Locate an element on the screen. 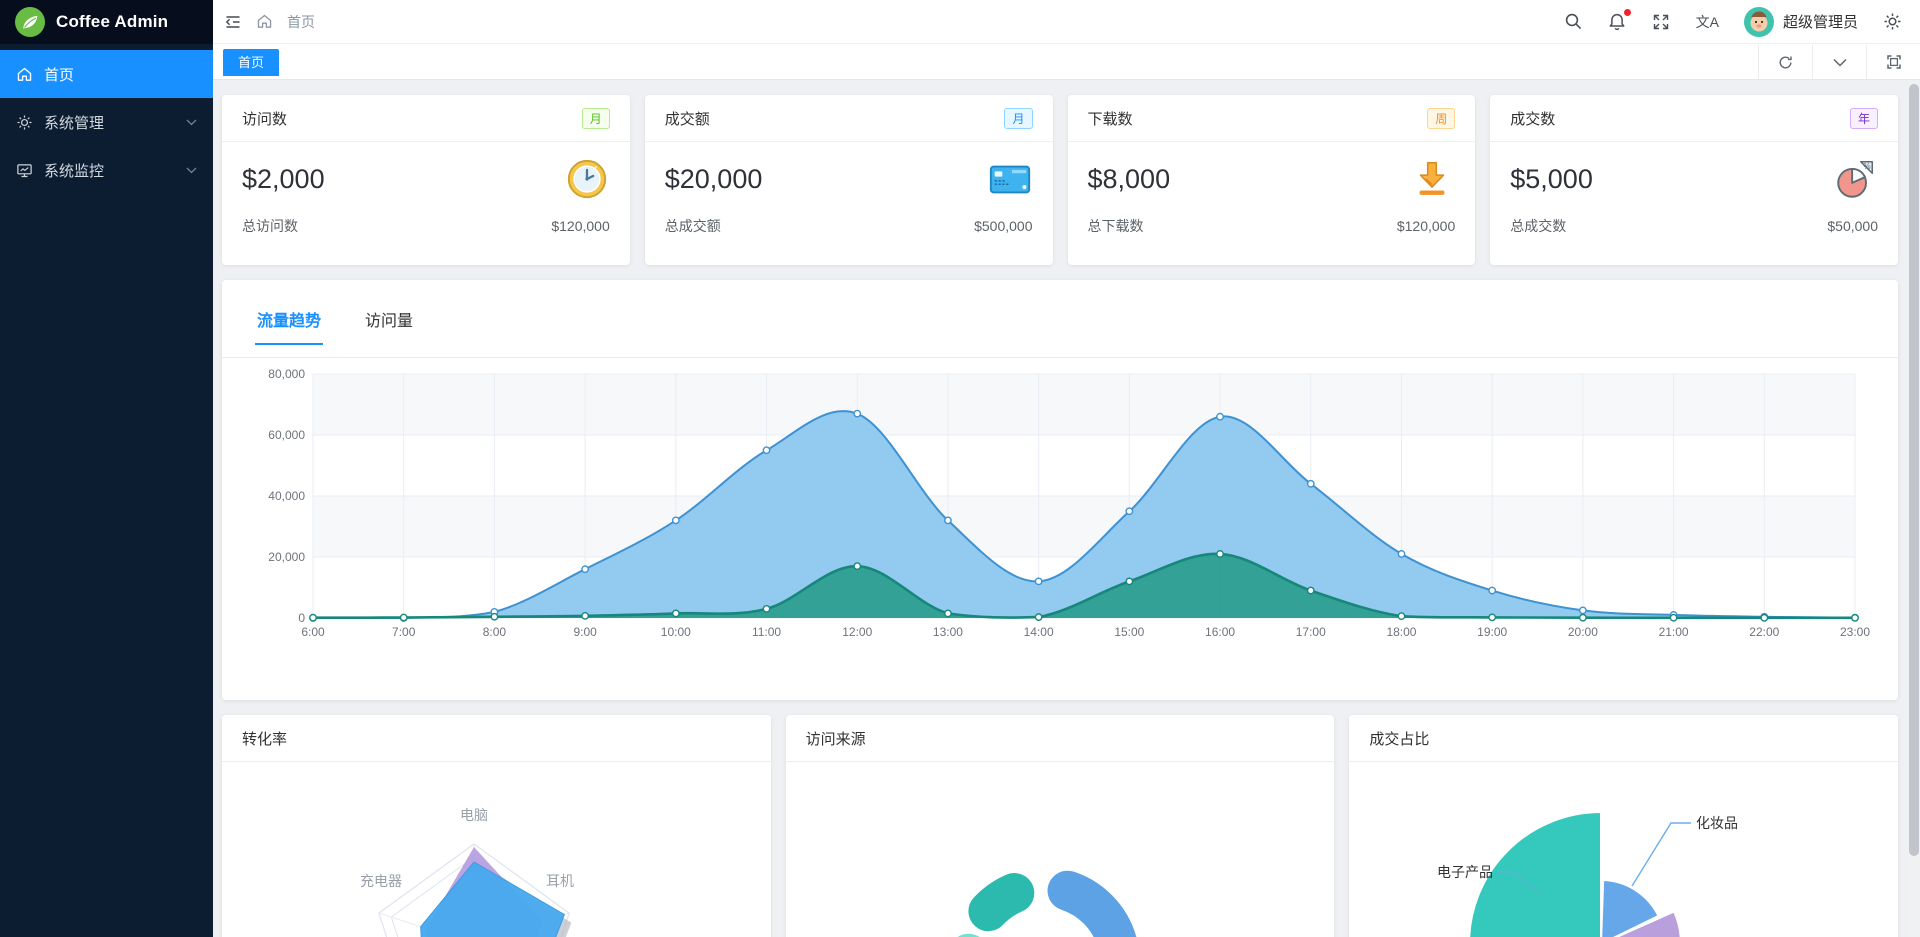 The height and width of the screenshot is (937, 1920). svg-text: 6:00 is located at coordinates (313, 632).